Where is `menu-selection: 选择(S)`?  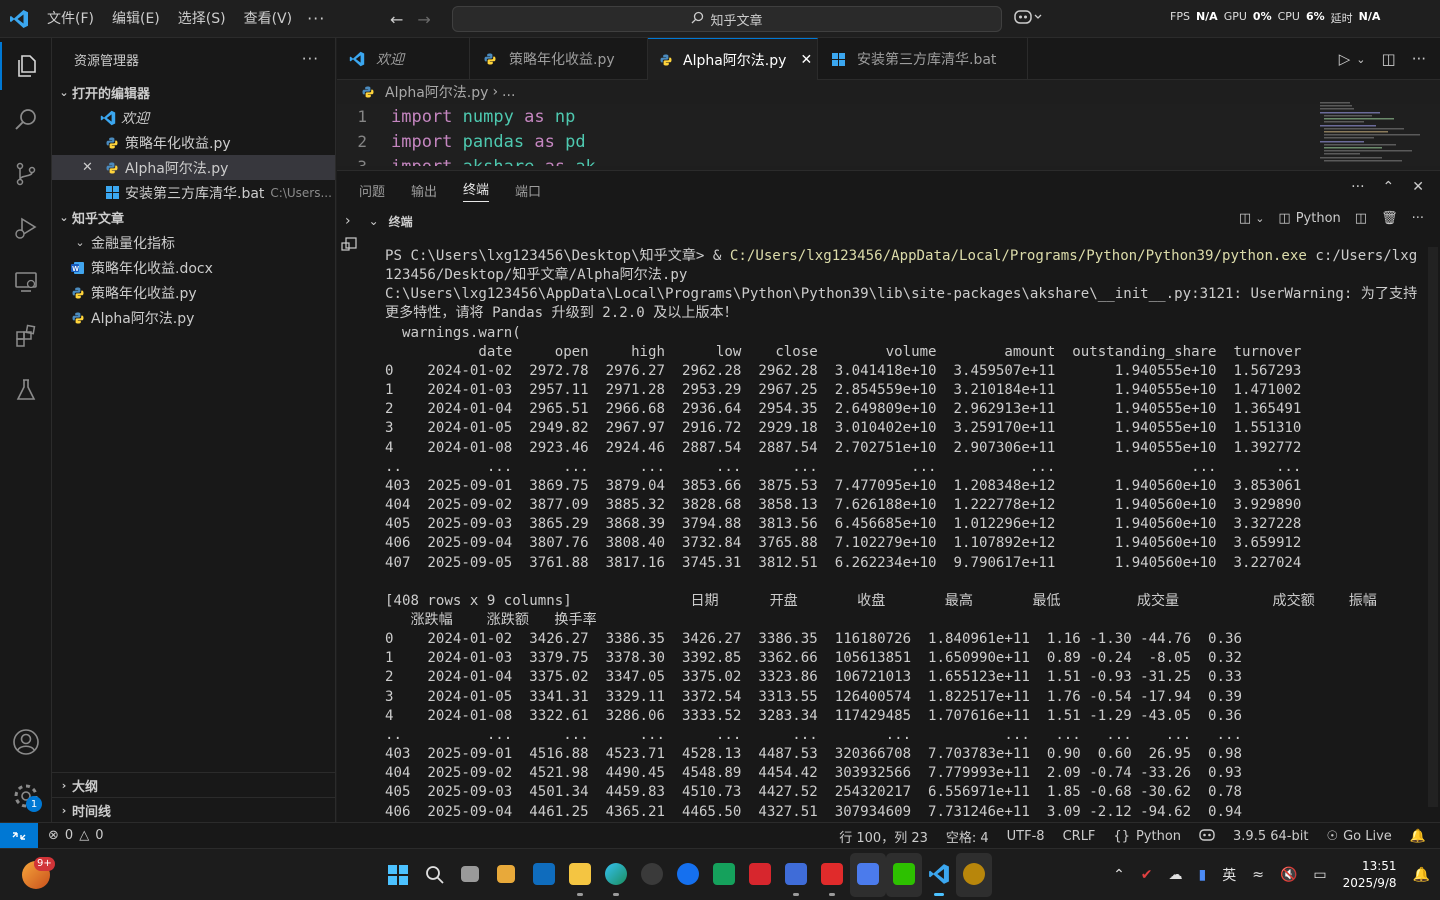
menu-selection: 选择(S) is located at coordinates (202, 19).